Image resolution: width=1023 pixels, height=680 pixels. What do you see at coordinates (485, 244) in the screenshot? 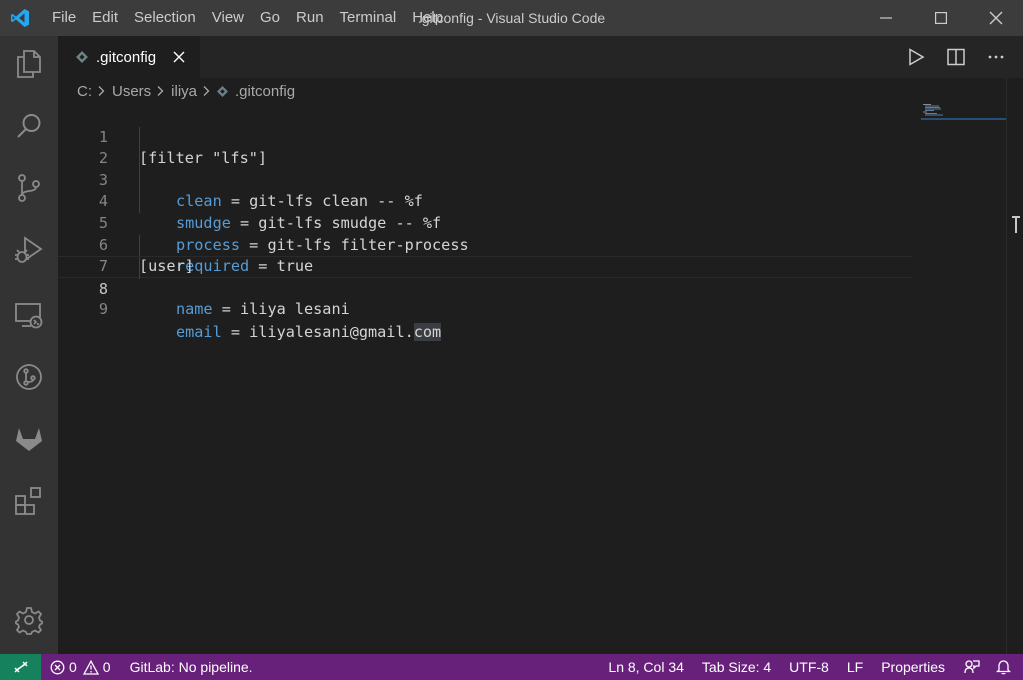
I see `code-line: 6 [user]` at bounding box center [485, 244].